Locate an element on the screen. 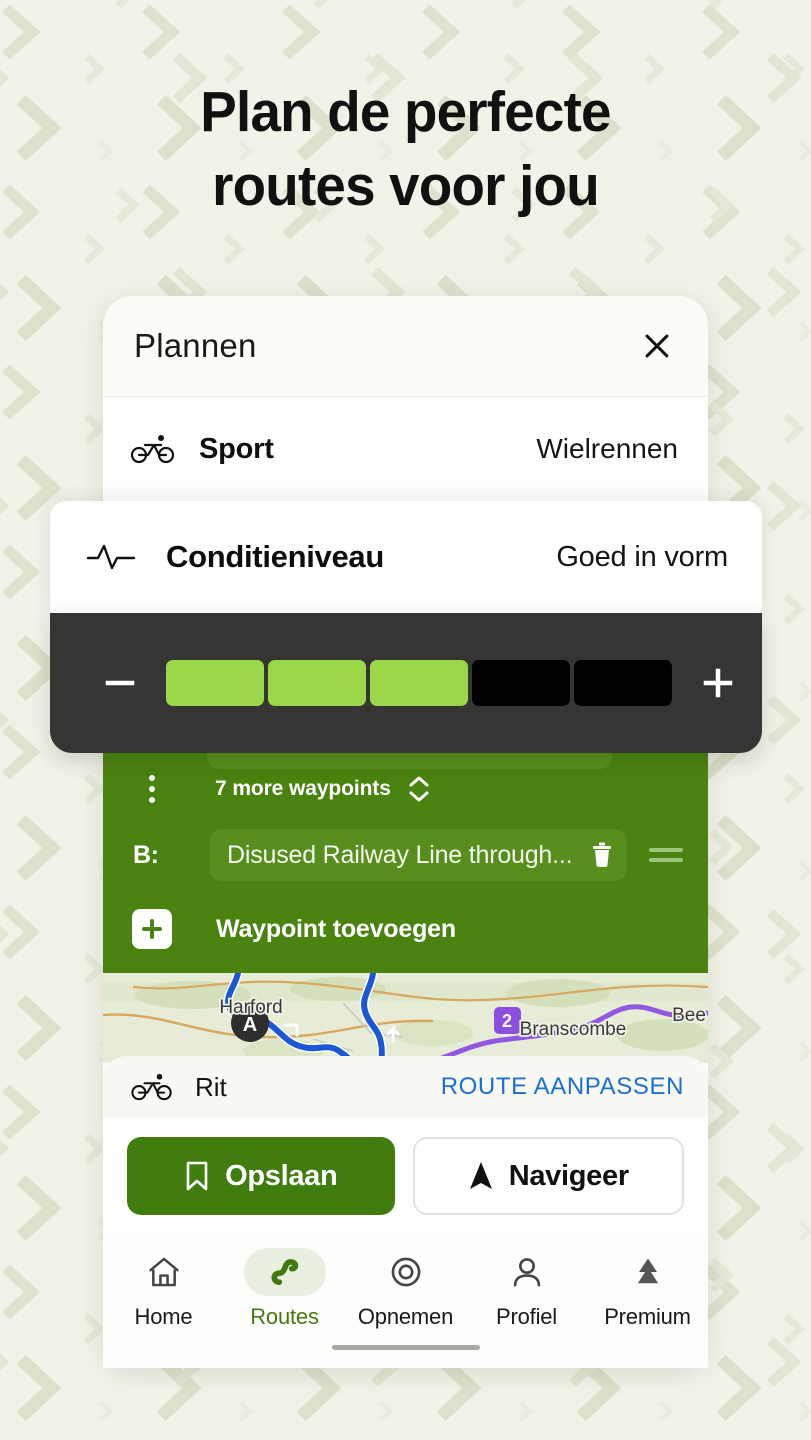  nav-label-profiel: Profiel is located at coordinates (526, 1316).